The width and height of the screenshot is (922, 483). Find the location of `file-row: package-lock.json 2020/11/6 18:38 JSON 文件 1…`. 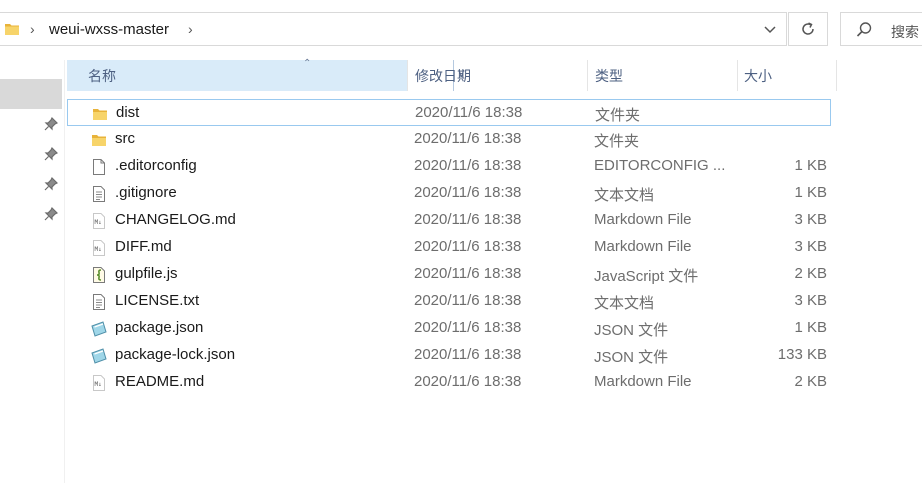

file-row: package-lock.json 2020/11/6 18:38 JSON 文件 1… is located at coordinates (449, 355).